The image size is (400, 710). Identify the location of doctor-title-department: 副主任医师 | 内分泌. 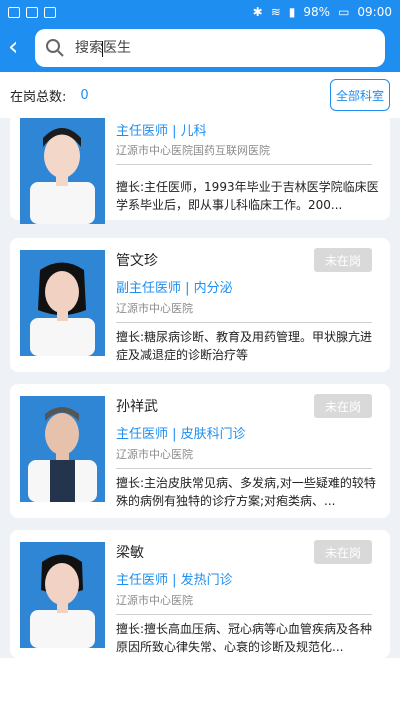
(174, 288).